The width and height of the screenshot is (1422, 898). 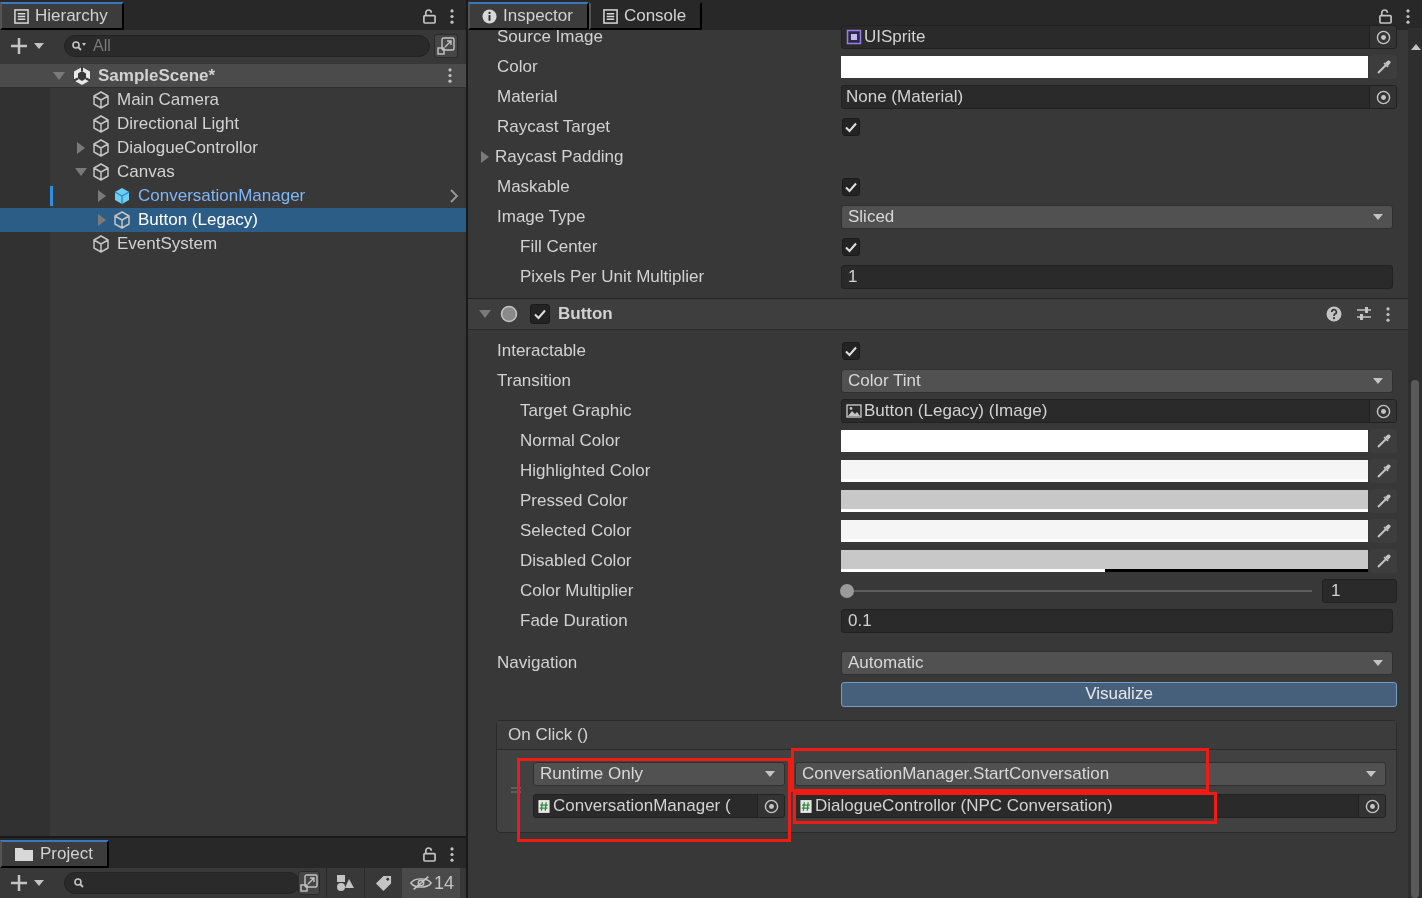 I want to click on dropdown: ConversationManager.StartConversation, so click(x=1090, y=774).